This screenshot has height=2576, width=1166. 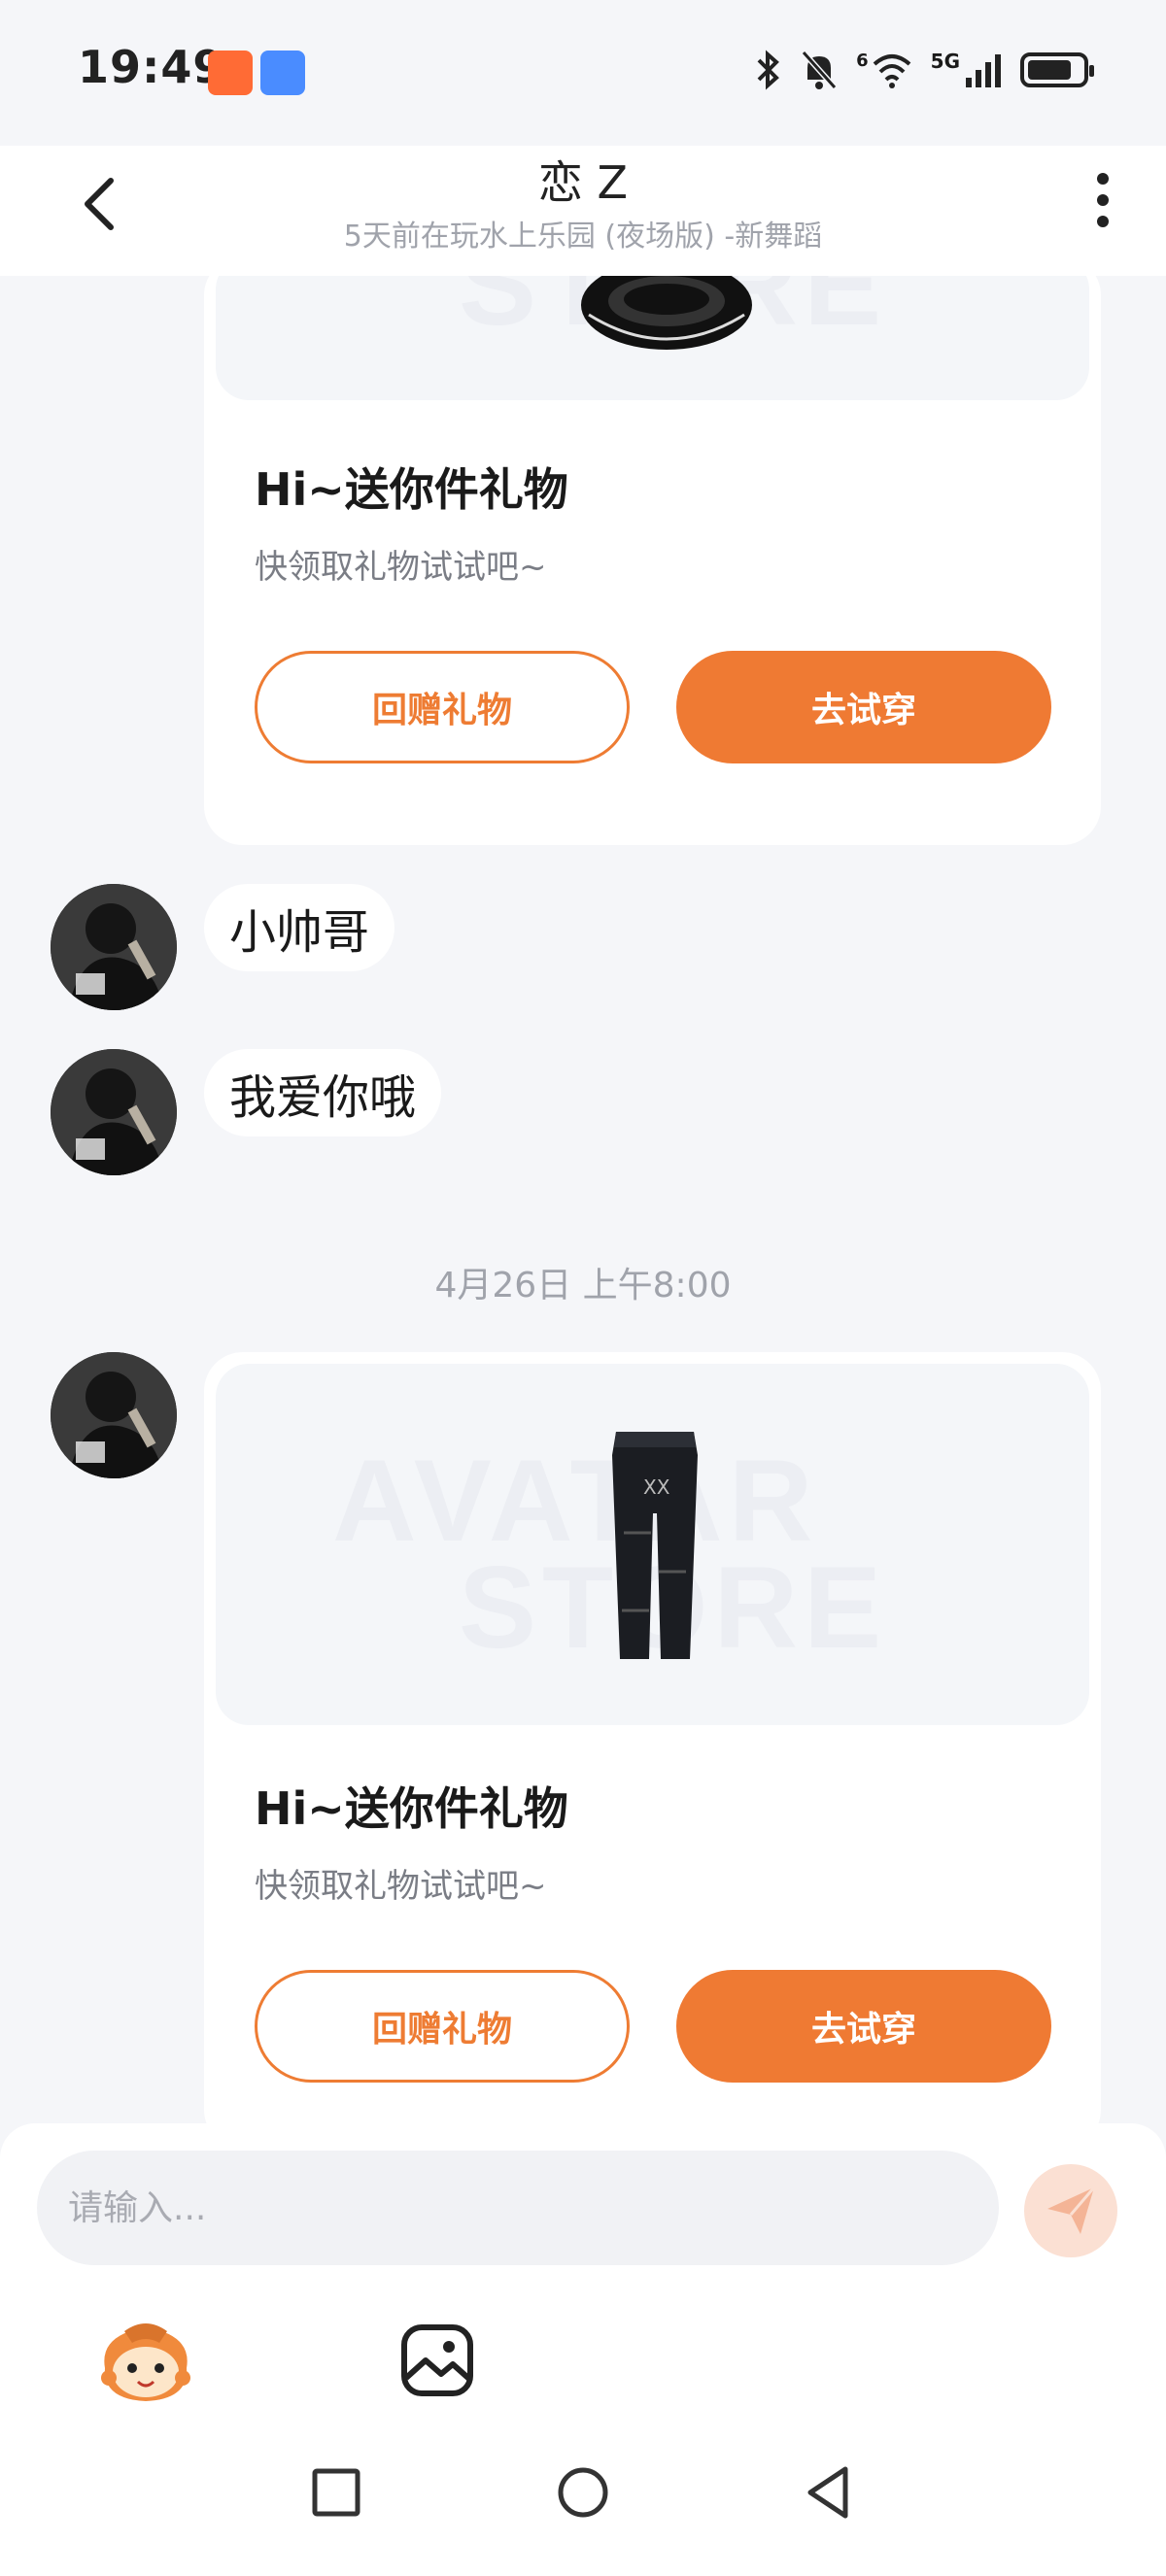 I want to click on battery-icon, so click(x=1057, y=69).